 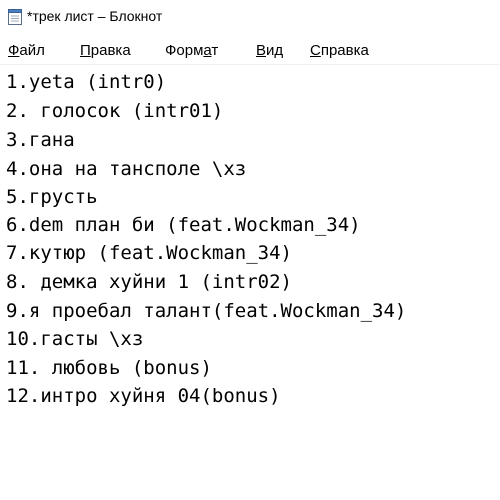 I want to click on menu-edit-mnemonic: П, so click(x=85, y=50).